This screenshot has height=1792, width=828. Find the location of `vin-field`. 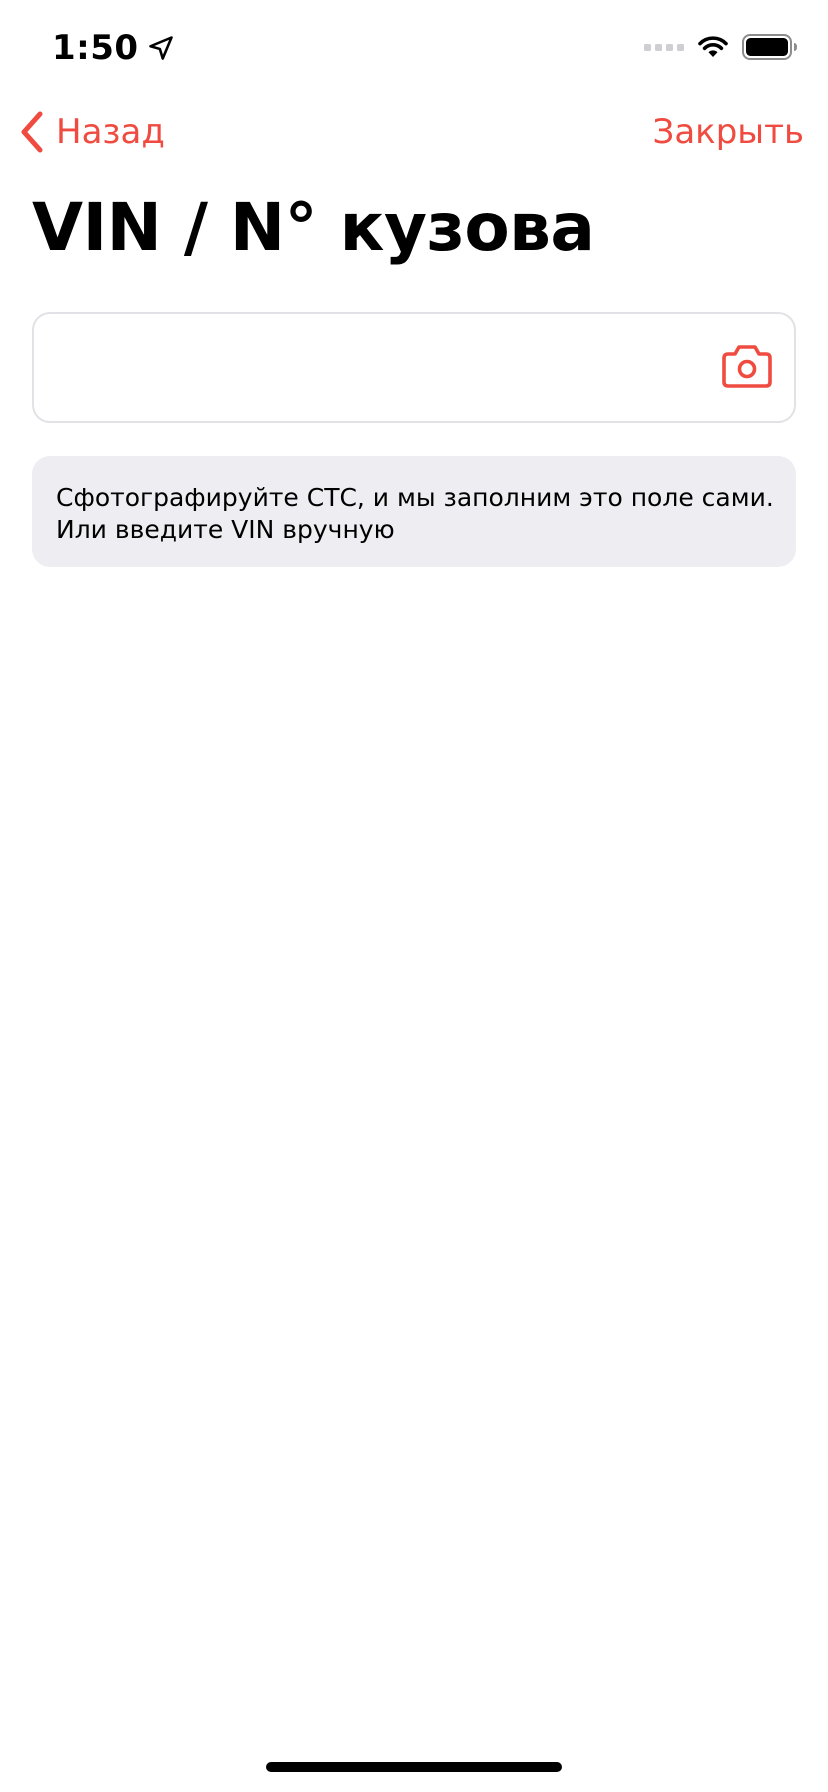

vin-field is located at coordinates (414, 367).